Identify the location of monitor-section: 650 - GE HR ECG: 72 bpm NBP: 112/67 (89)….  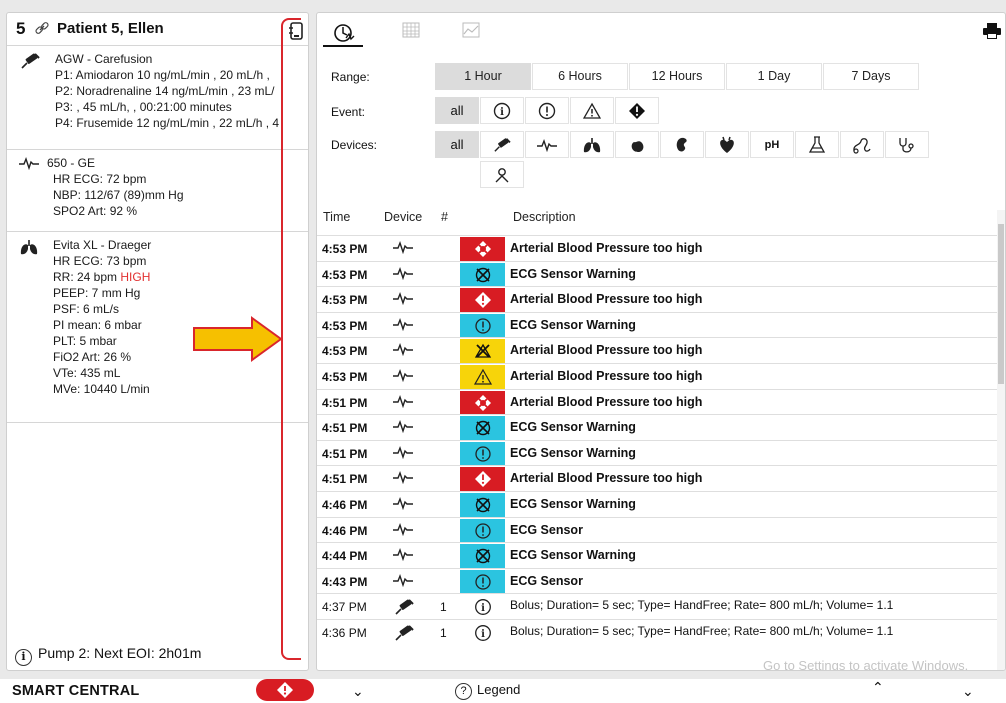
(157, 190).